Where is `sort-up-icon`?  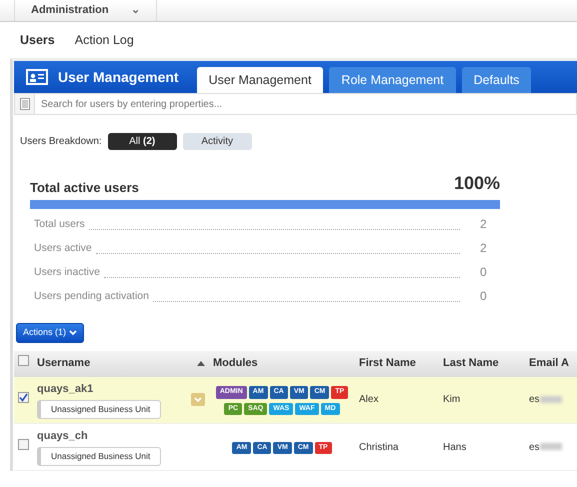 sort-up-icon is located at coordinates (201, 363).